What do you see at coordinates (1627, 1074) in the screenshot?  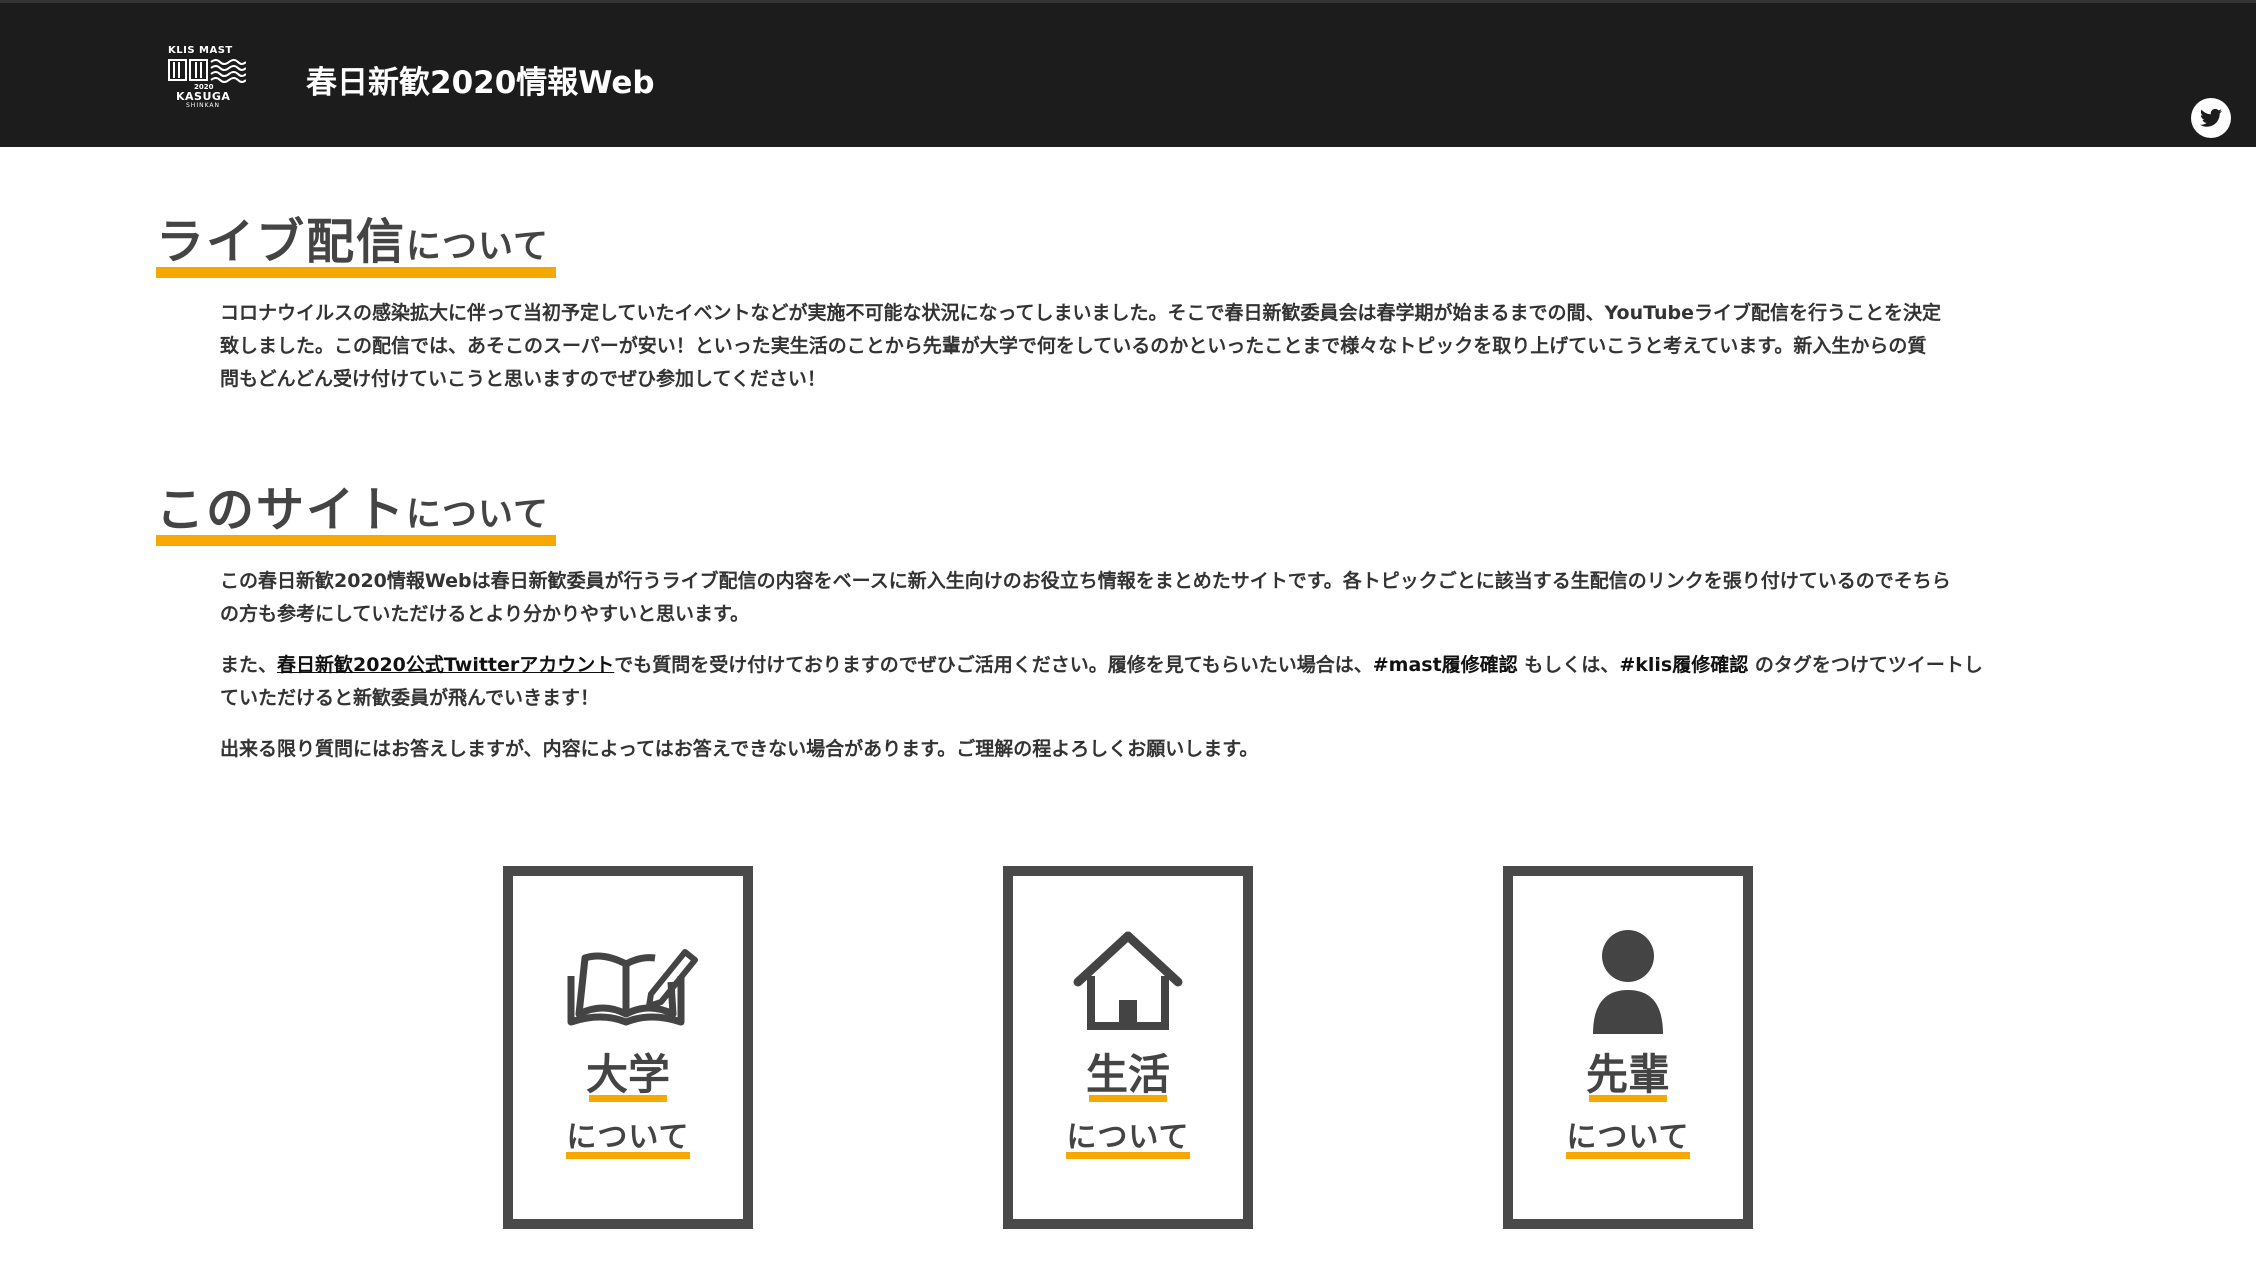 I see `card-title: 先輩` at bounding box center [1627, 1074].